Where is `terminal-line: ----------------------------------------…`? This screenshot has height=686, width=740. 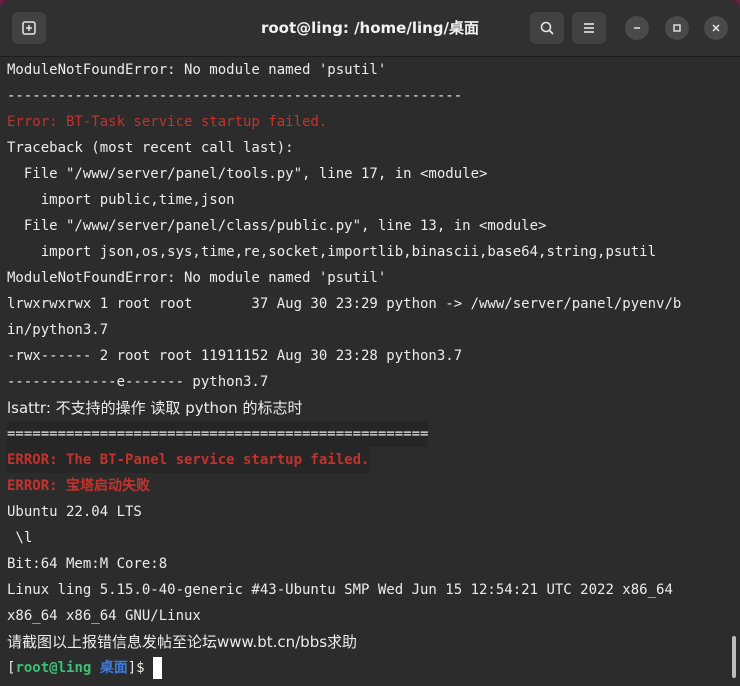 terminal-line: ----------------------------------------… is located at coordinates (235, 96).